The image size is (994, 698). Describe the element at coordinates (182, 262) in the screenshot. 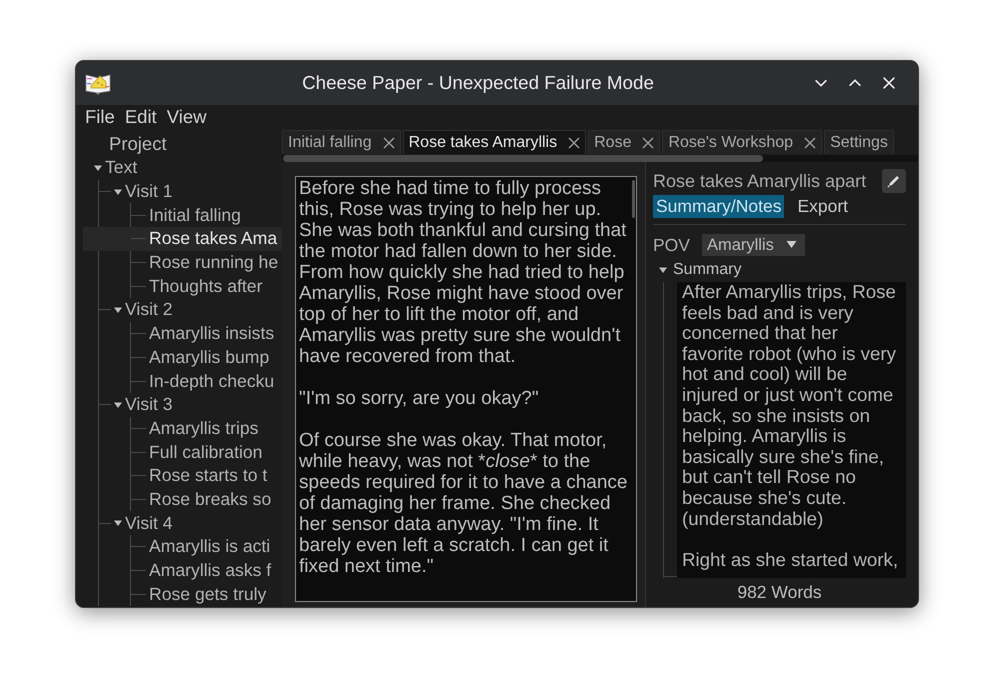

I see `tree-item: Rose running he` at that location.